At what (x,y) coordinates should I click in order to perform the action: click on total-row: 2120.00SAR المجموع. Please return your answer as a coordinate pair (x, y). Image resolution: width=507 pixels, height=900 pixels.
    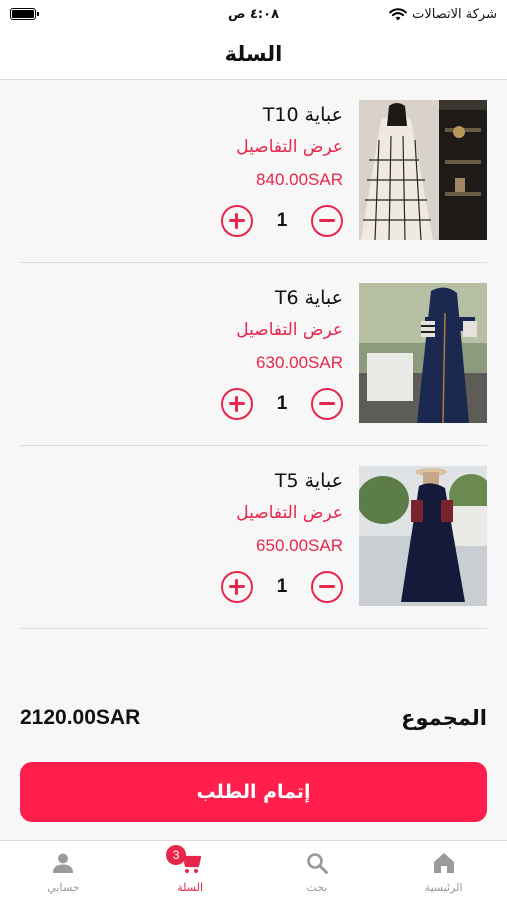
    Looking at the image, I should click on (253, 718).